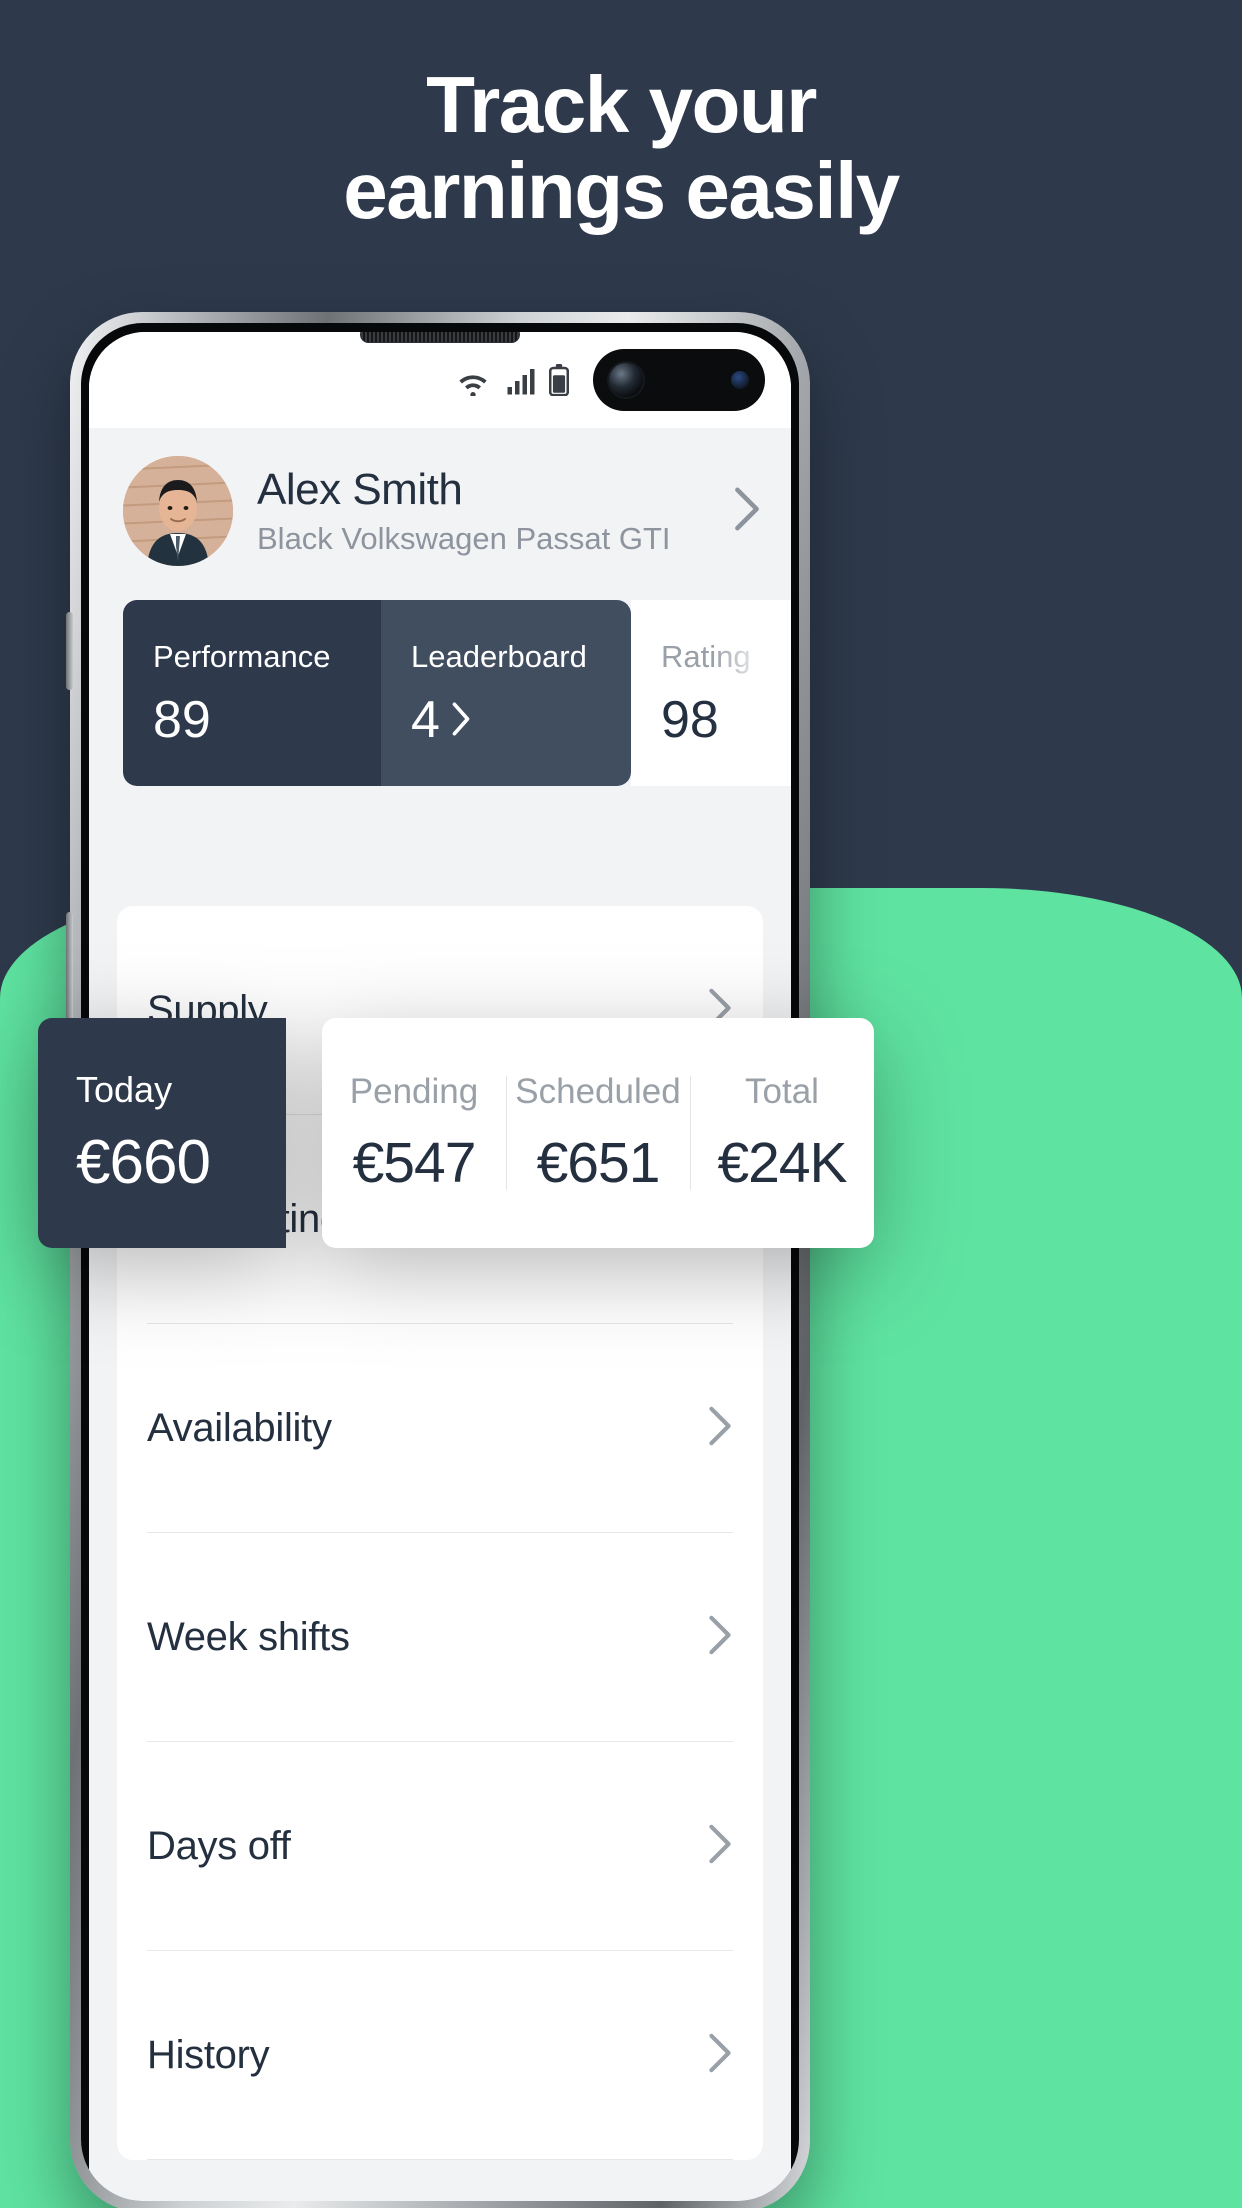 This screenshot has width=1242, height=2208. I want to click on stats-strip: Performance 89 Leaderboard 4 Rating 98, so click(440, 693).